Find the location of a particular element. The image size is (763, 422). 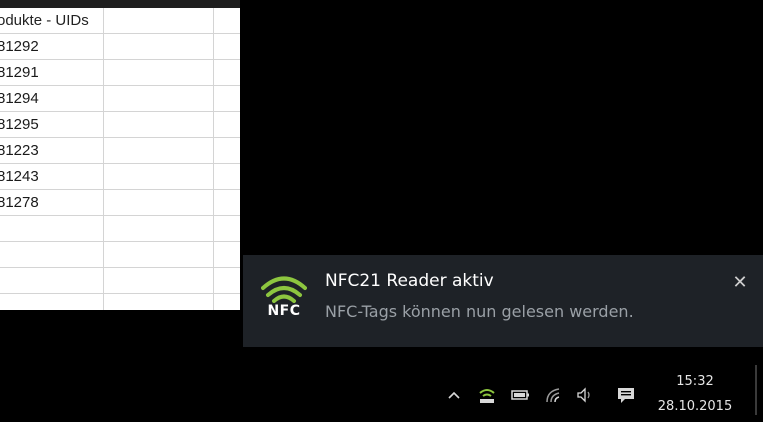

cell-text: 81292 is located at coordinates (19, 46).